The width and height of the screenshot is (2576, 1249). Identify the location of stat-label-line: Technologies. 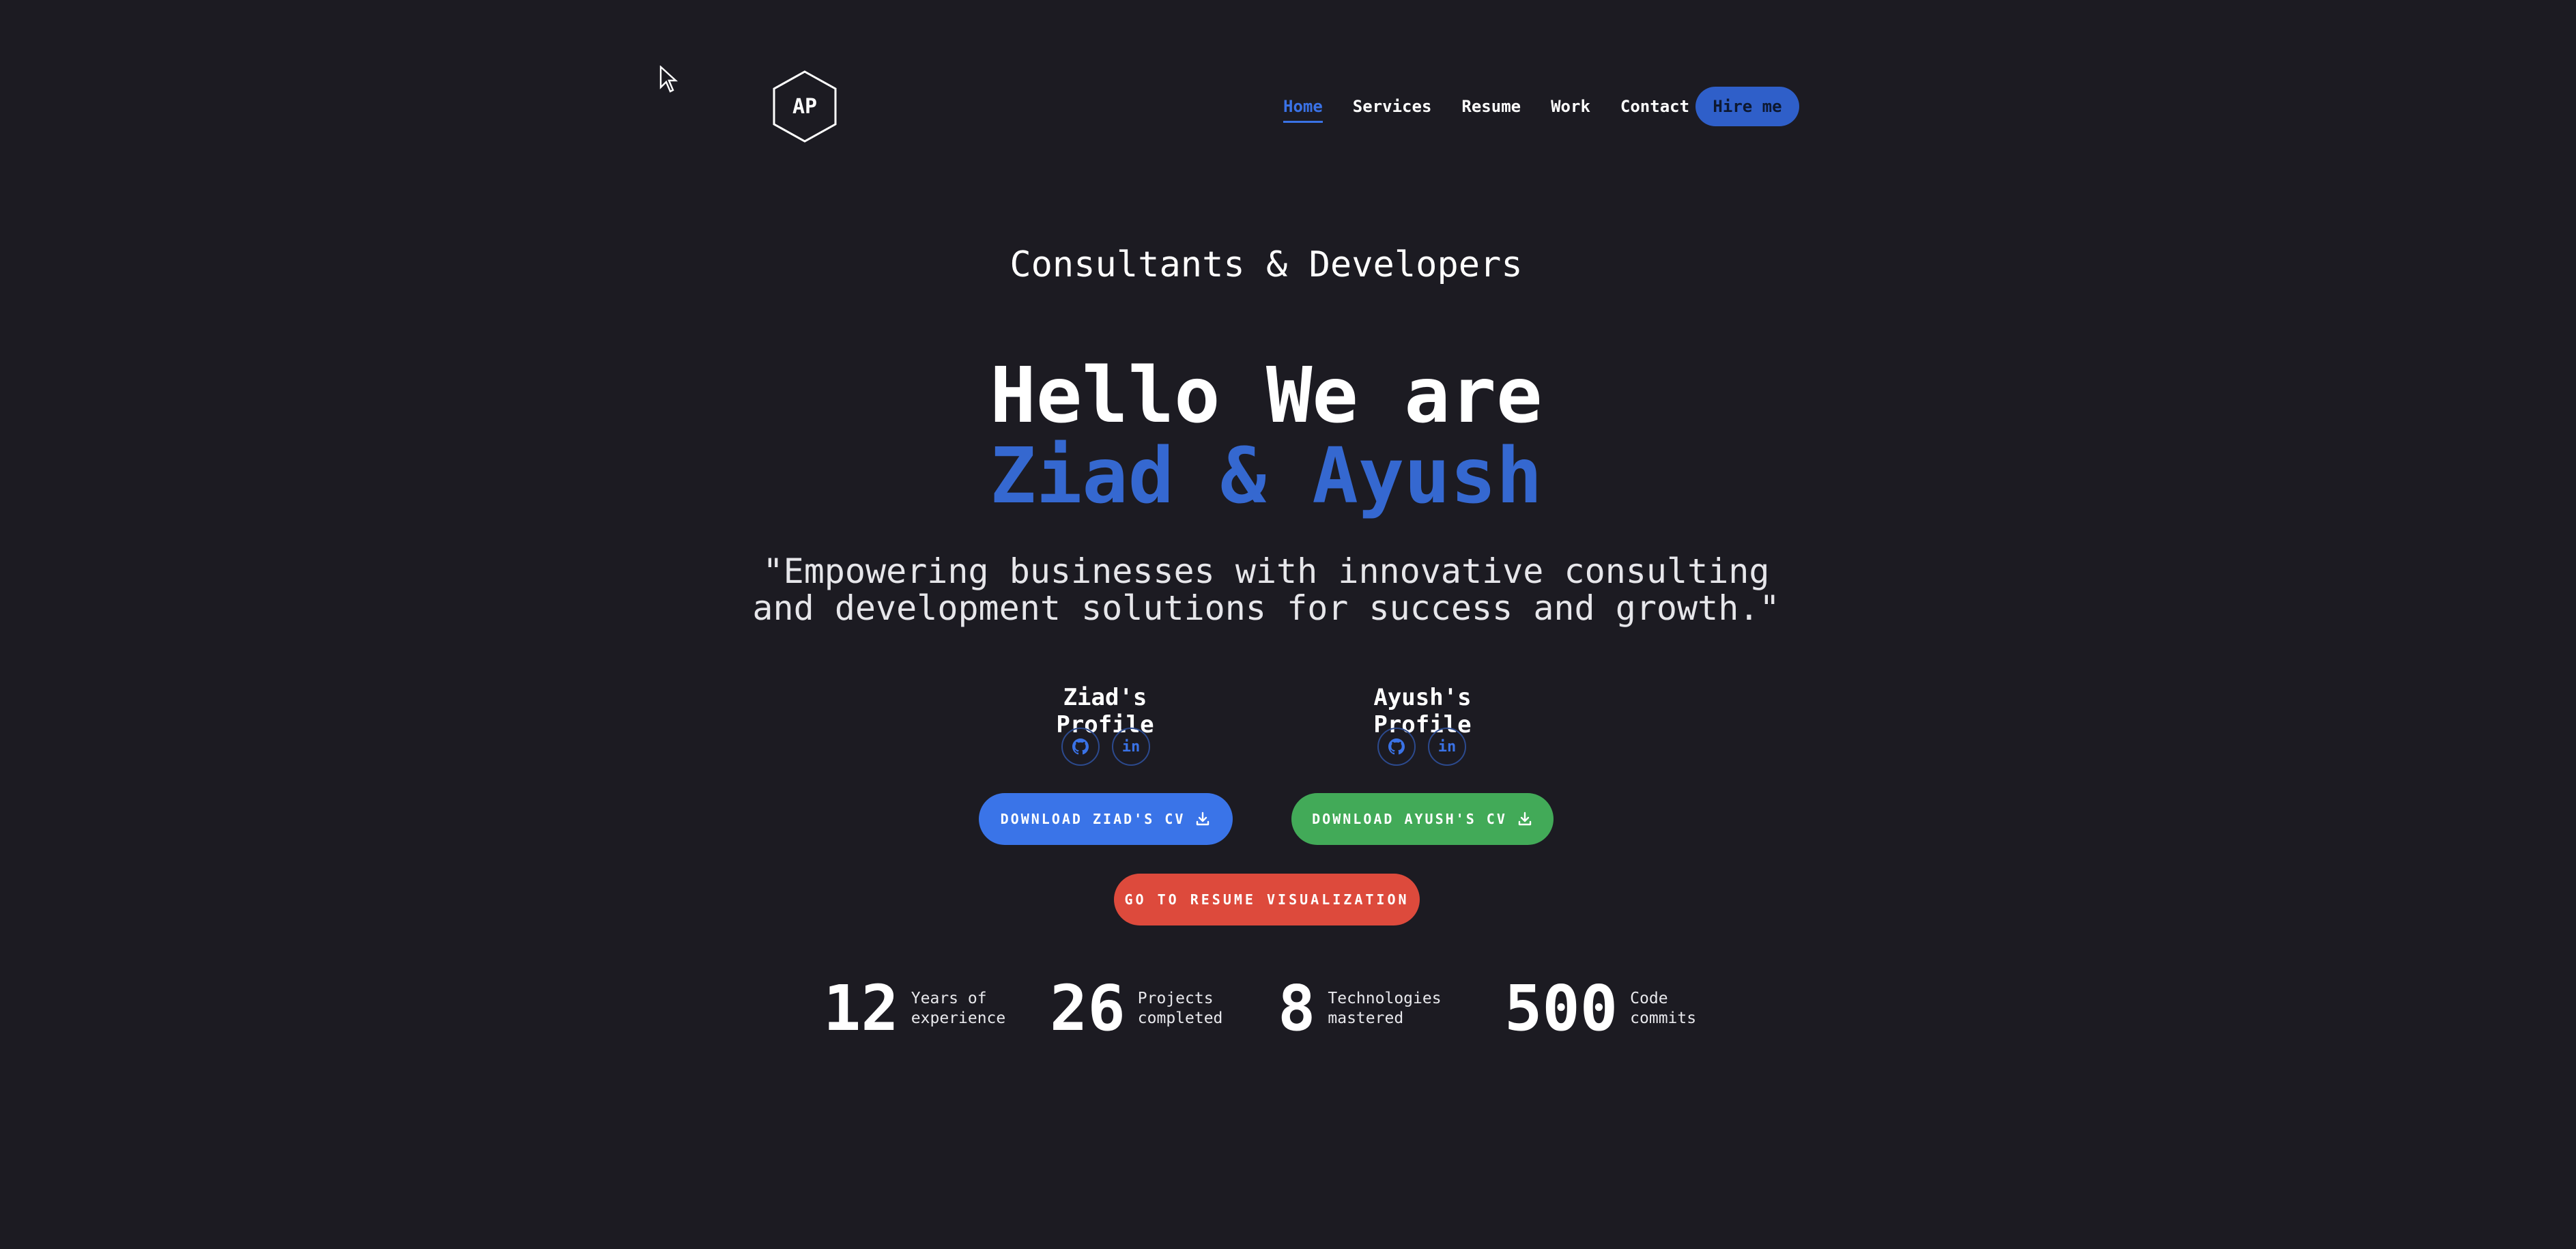
(1385, 998).